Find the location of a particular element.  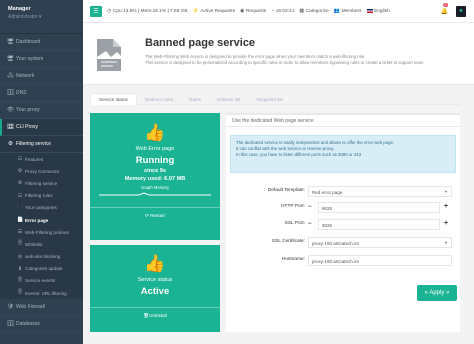

tab-requests-list: Requests list is located at coordinates (269, 99).